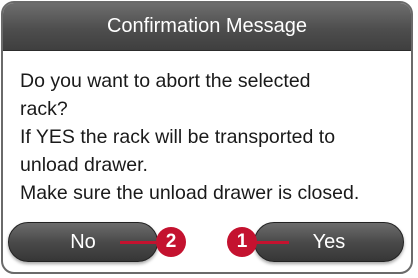  I want to click on message-line: rack?, so click(44, 109).